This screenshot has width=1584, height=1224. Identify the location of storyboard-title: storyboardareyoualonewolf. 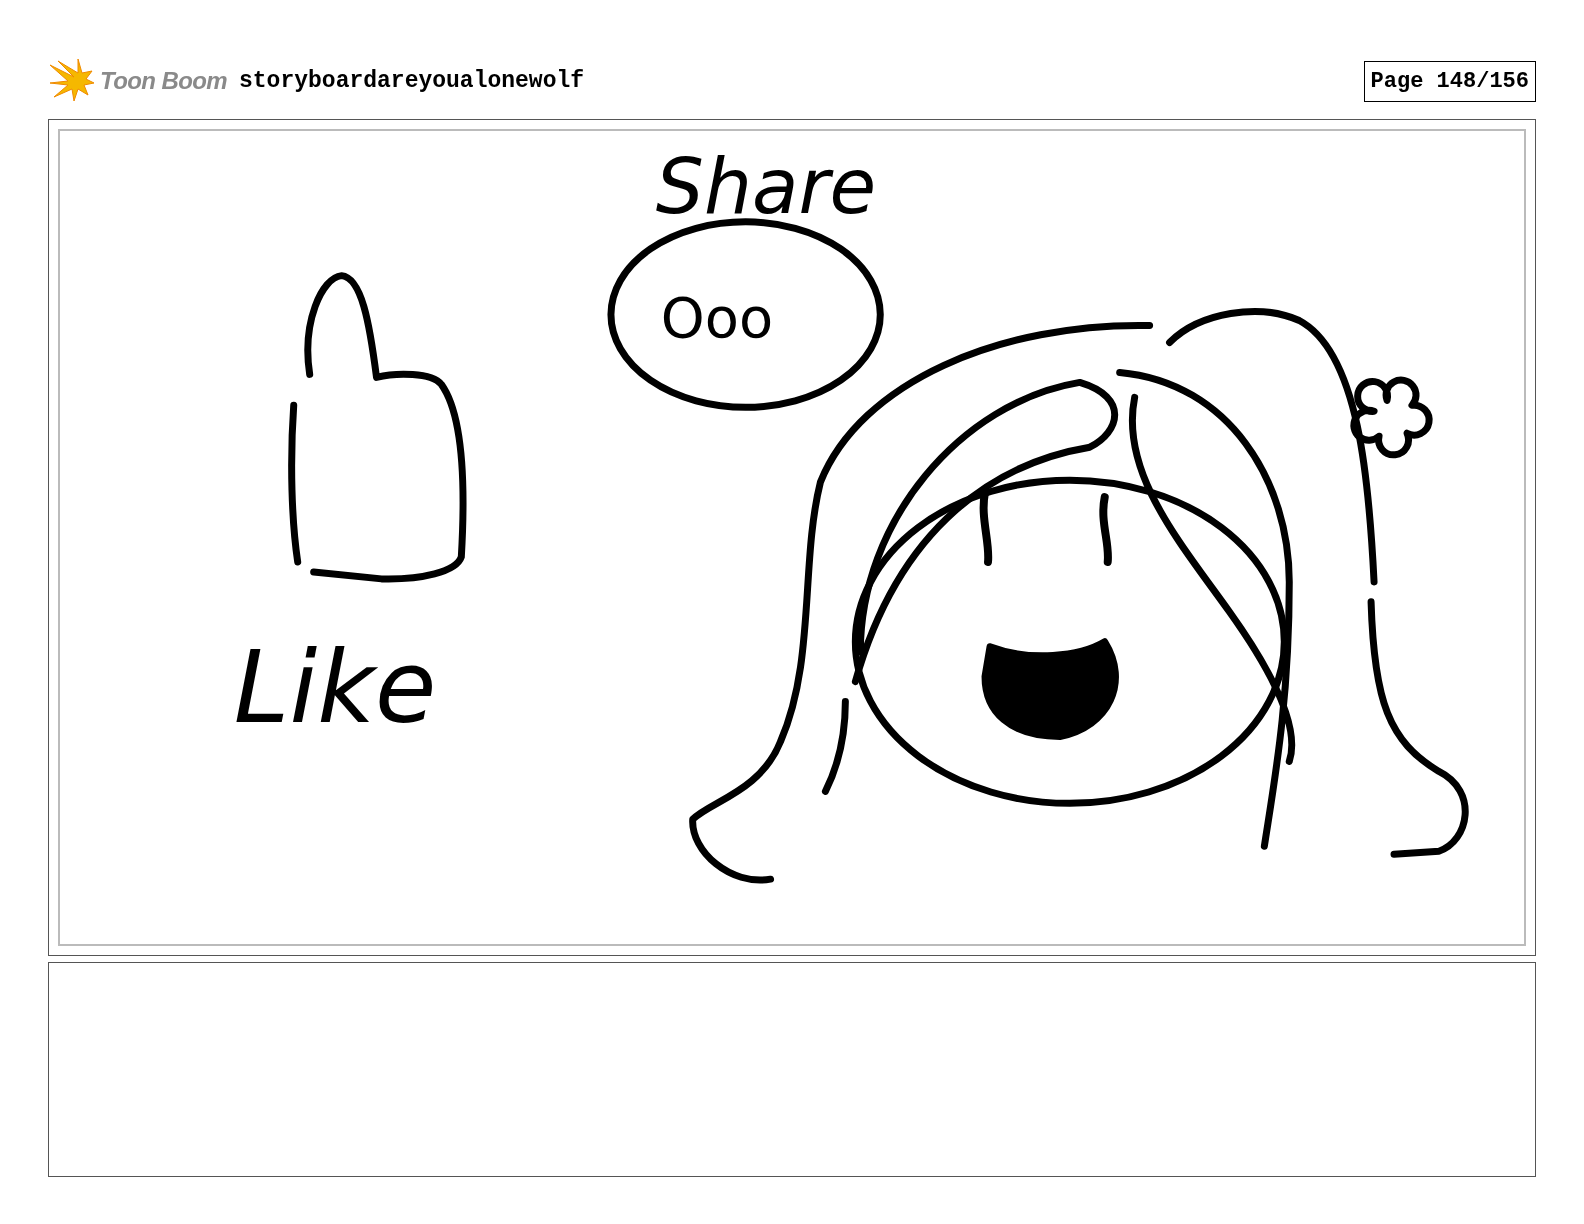
(412, 81).